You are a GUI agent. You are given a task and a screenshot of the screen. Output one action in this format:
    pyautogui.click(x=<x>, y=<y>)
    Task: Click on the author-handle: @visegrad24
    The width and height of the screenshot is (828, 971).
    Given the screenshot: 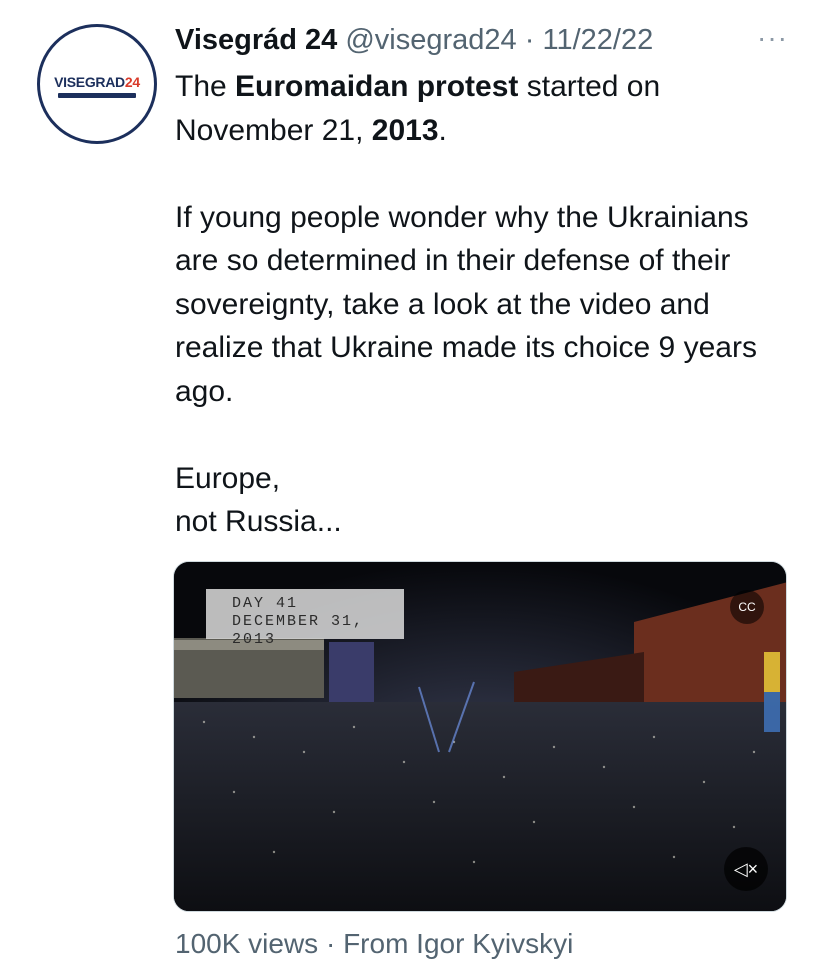 What is the action you would take?
    pyautogui.click(x=430, y=40)
    